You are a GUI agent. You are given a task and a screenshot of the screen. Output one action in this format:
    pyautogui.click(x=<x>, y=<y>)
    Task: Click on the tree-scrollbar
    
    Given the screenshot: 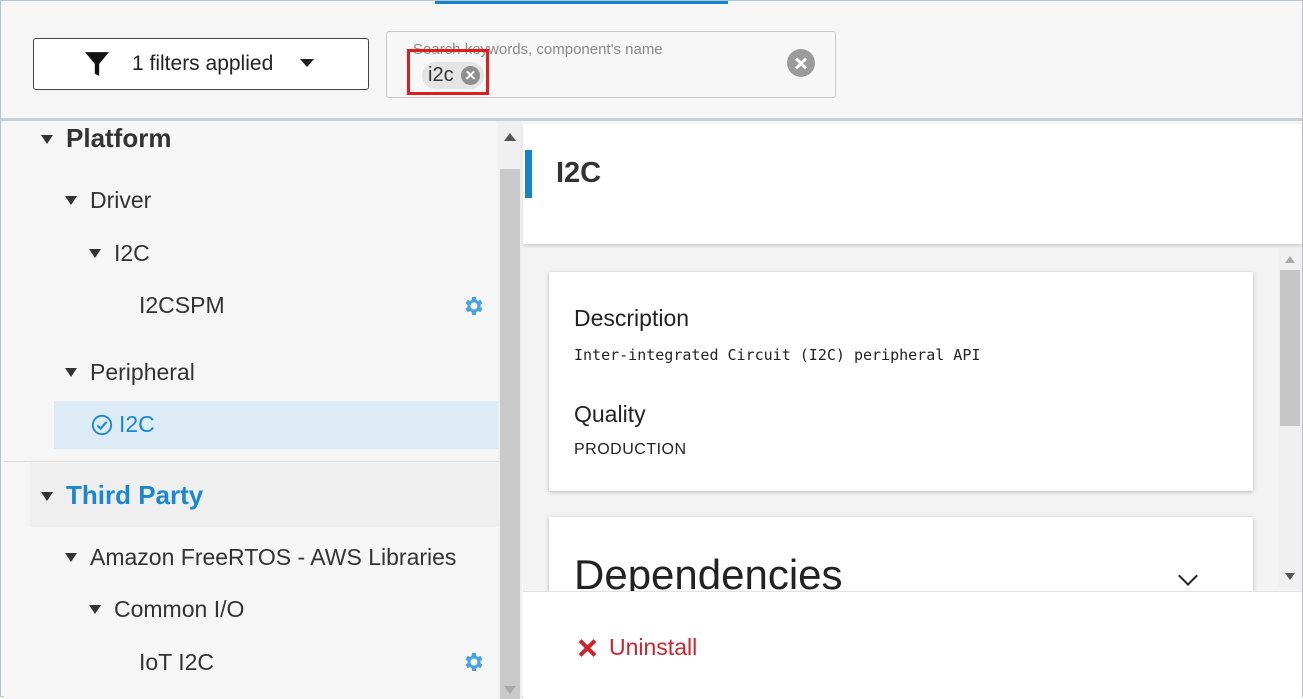 What is the action you would take?
    pyautogui.click(x=510, y=410)
    